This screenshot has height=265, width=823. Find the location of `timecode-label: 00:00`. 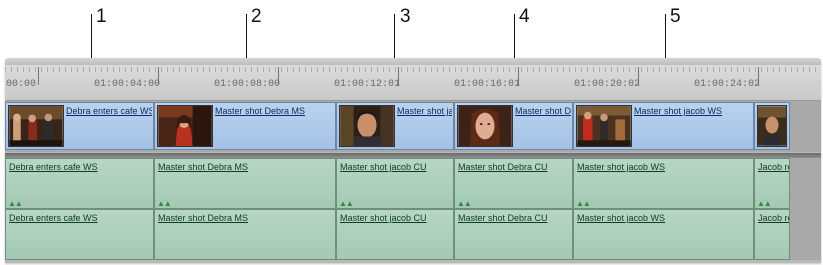

timecode-label: 00:00 is located at coordinates (21, 84).